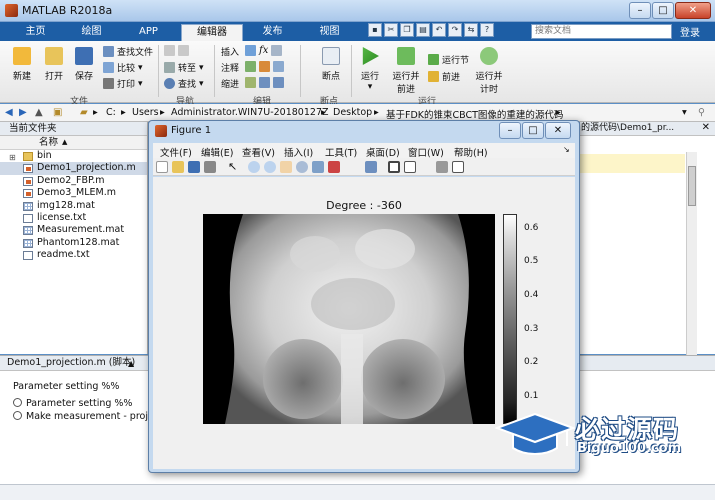 The image size is (715, 500). What do you see at coordinates (176, 50) in the screenshot?
I see `nav-back-button` at bounding box center [176, 50].